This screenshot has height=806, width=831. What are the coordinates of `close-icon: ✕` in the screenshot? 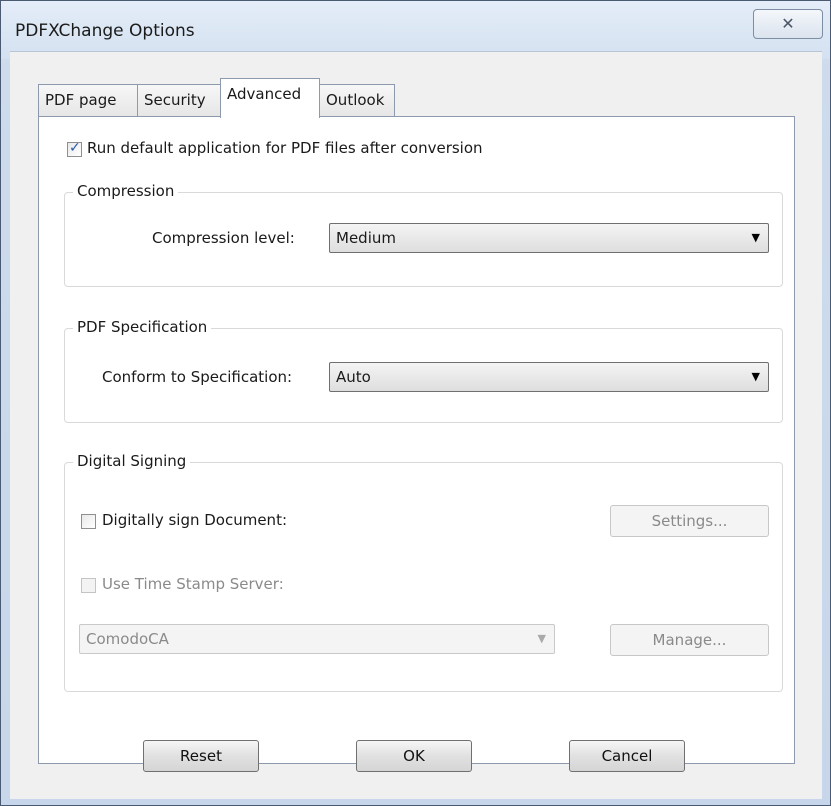 It's located at (788, 23).